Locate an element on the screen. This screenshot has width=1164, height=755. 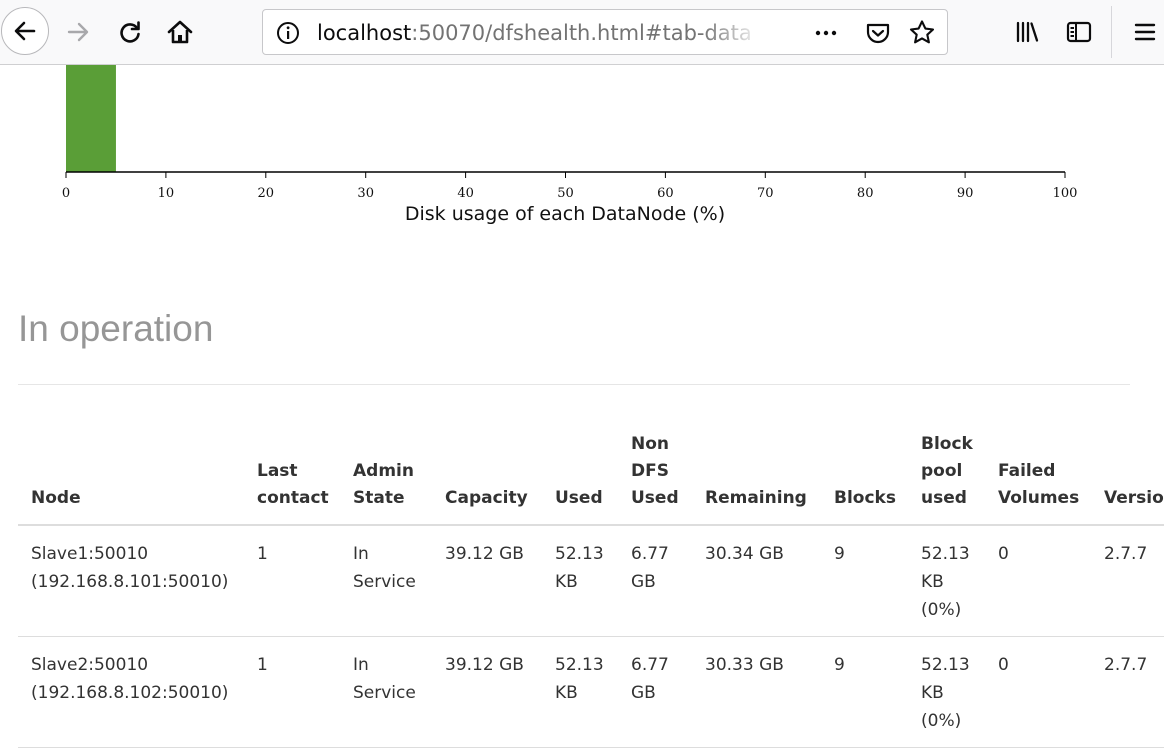
cell-node: Slave1:50010 (192.168.8.101:50010) is located at coordinates (131, 581).